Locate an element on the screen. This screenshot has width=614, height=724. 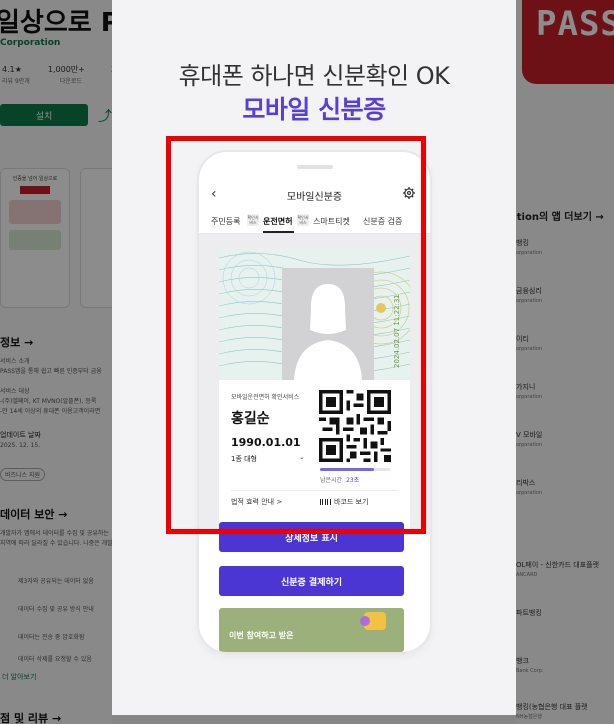
related-app: 가지니 orporation is located at coordinates (529, 392).